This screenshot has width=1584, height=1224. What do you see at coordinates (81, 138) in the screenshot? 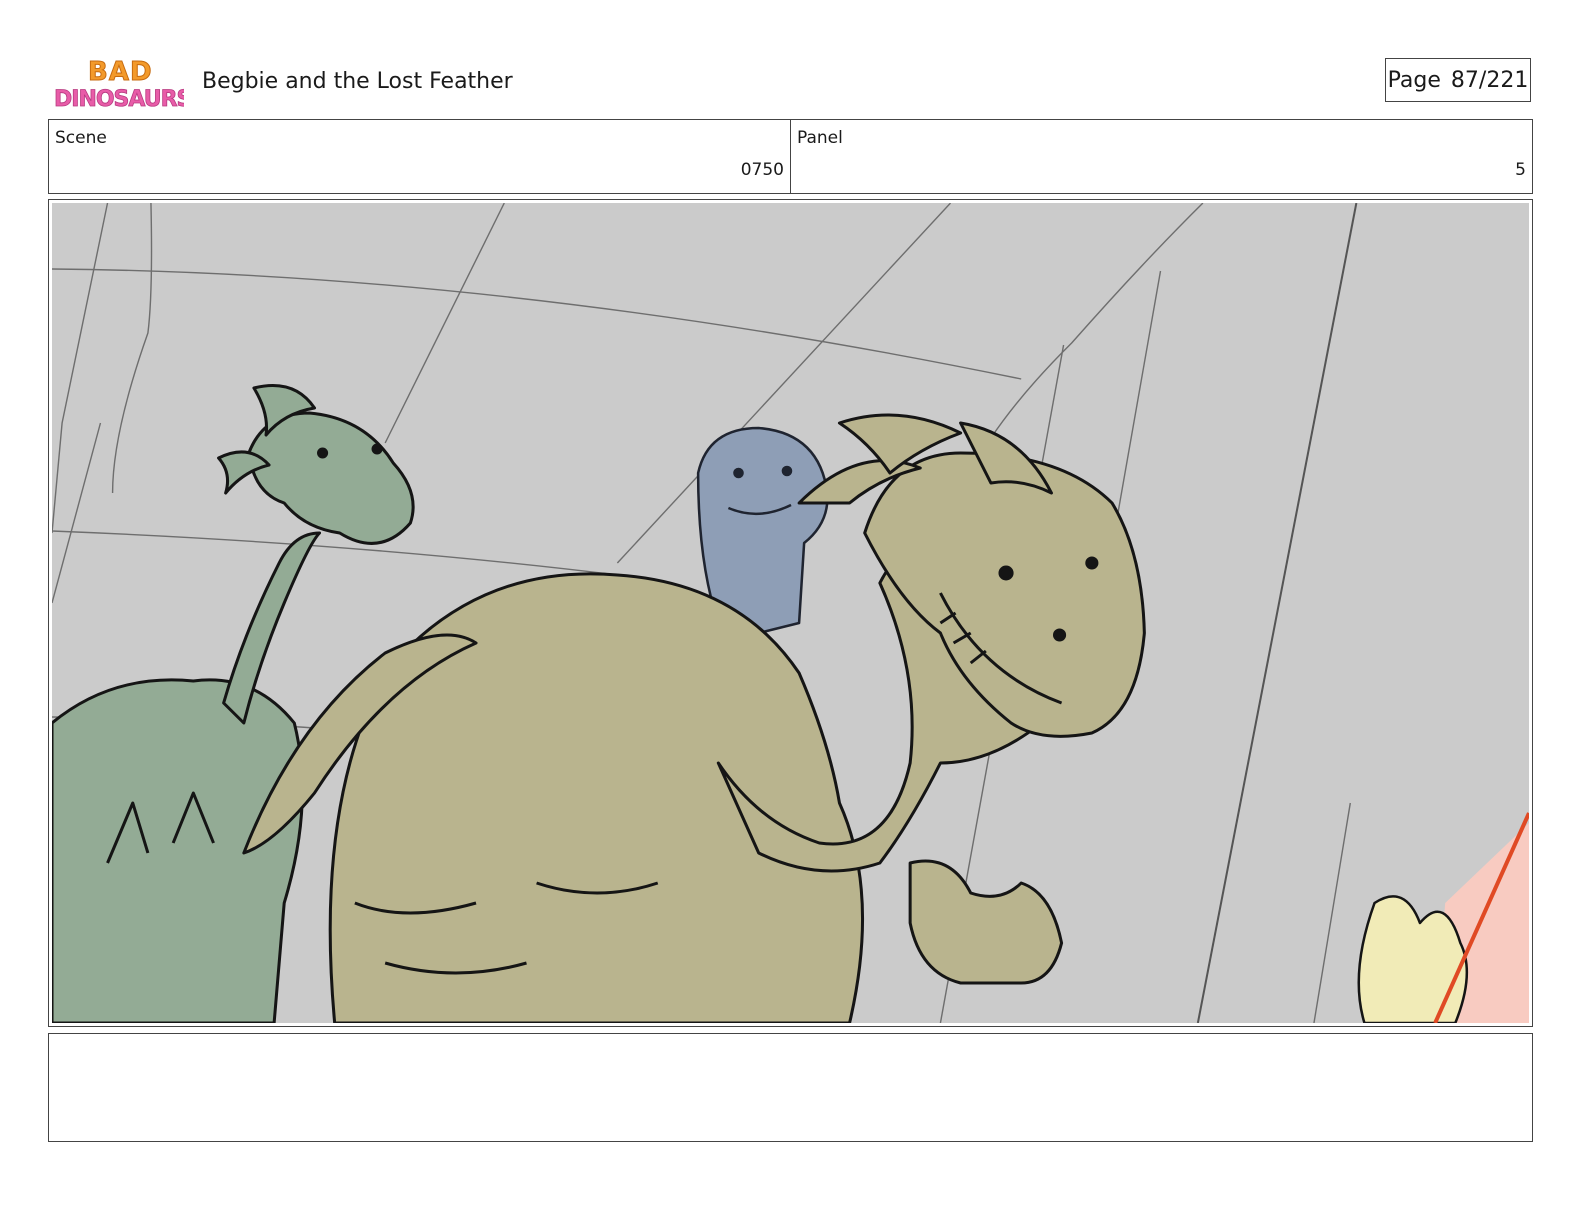
I see `scene-label: Scene` at bounding box center [81, 138].